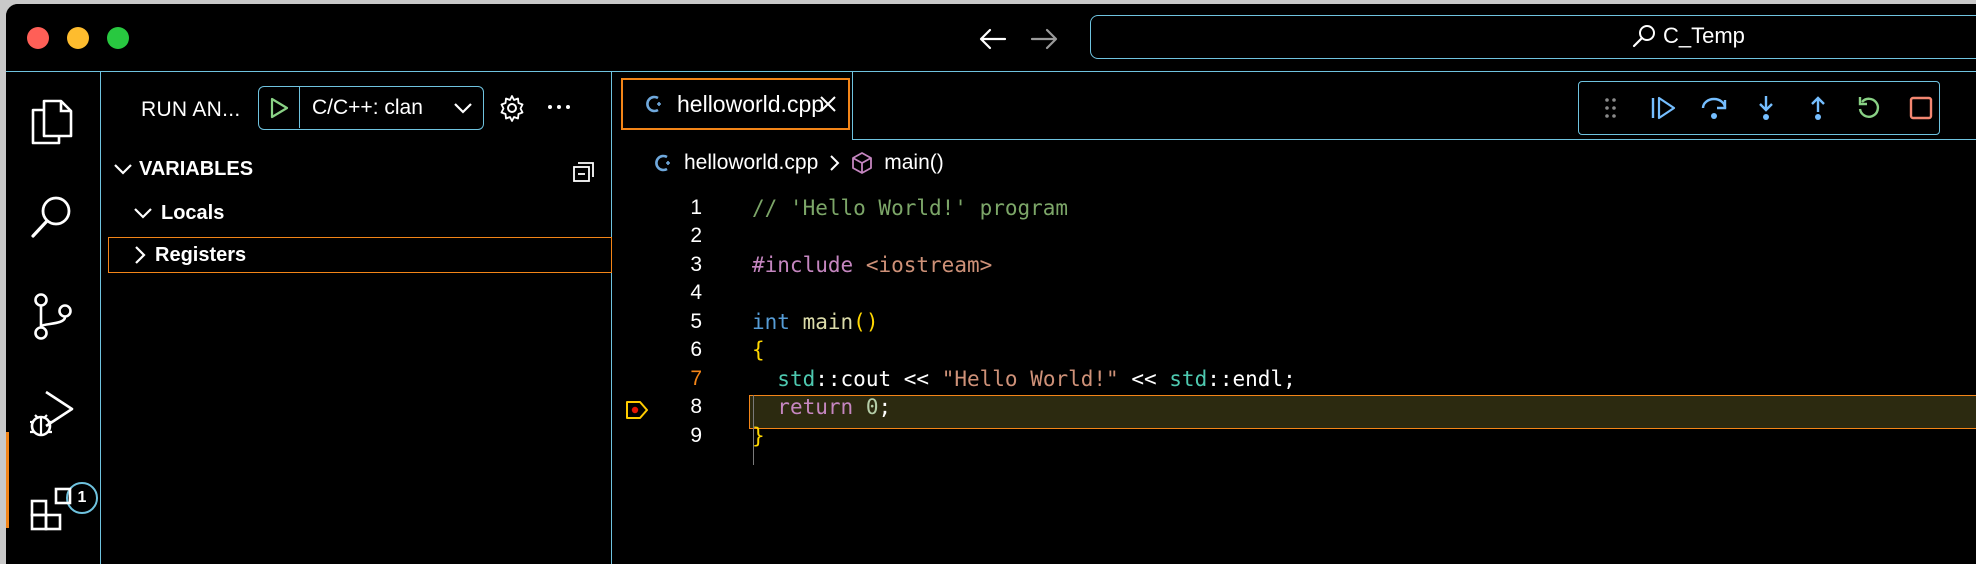 This screenshot has height=564, width=1976. What do you see at coordinates (758, 436) in the screenshot?
I see `code-brace: }` at bounding box center [758, 436].